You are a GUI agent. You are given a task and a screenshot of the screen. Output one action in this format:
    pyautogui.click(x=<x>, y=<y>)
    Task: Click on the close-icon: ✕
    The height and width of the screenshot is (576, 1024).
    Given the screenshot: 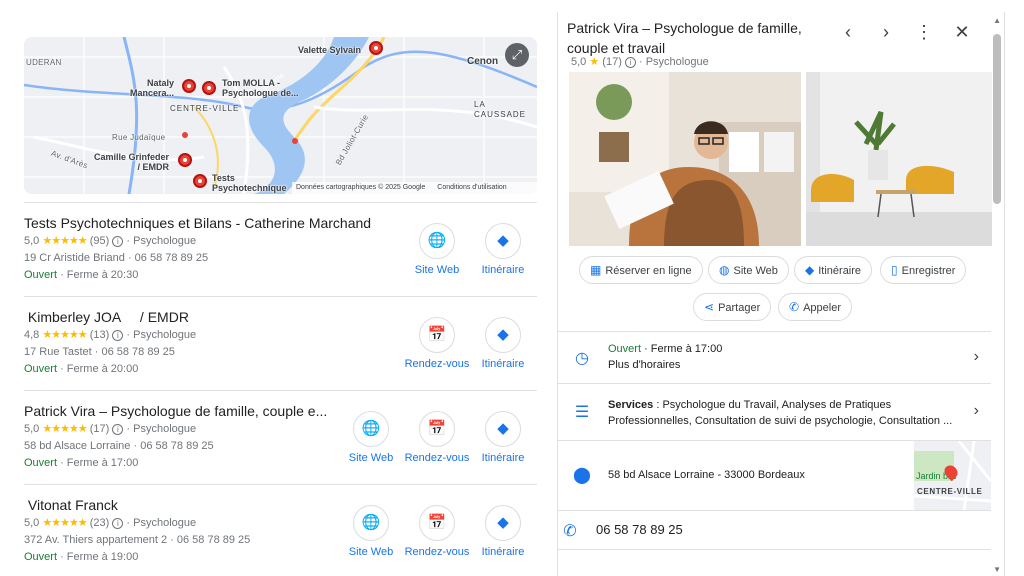 What is the action you would take?
    pyautogui.click(x=962, y=32)
    